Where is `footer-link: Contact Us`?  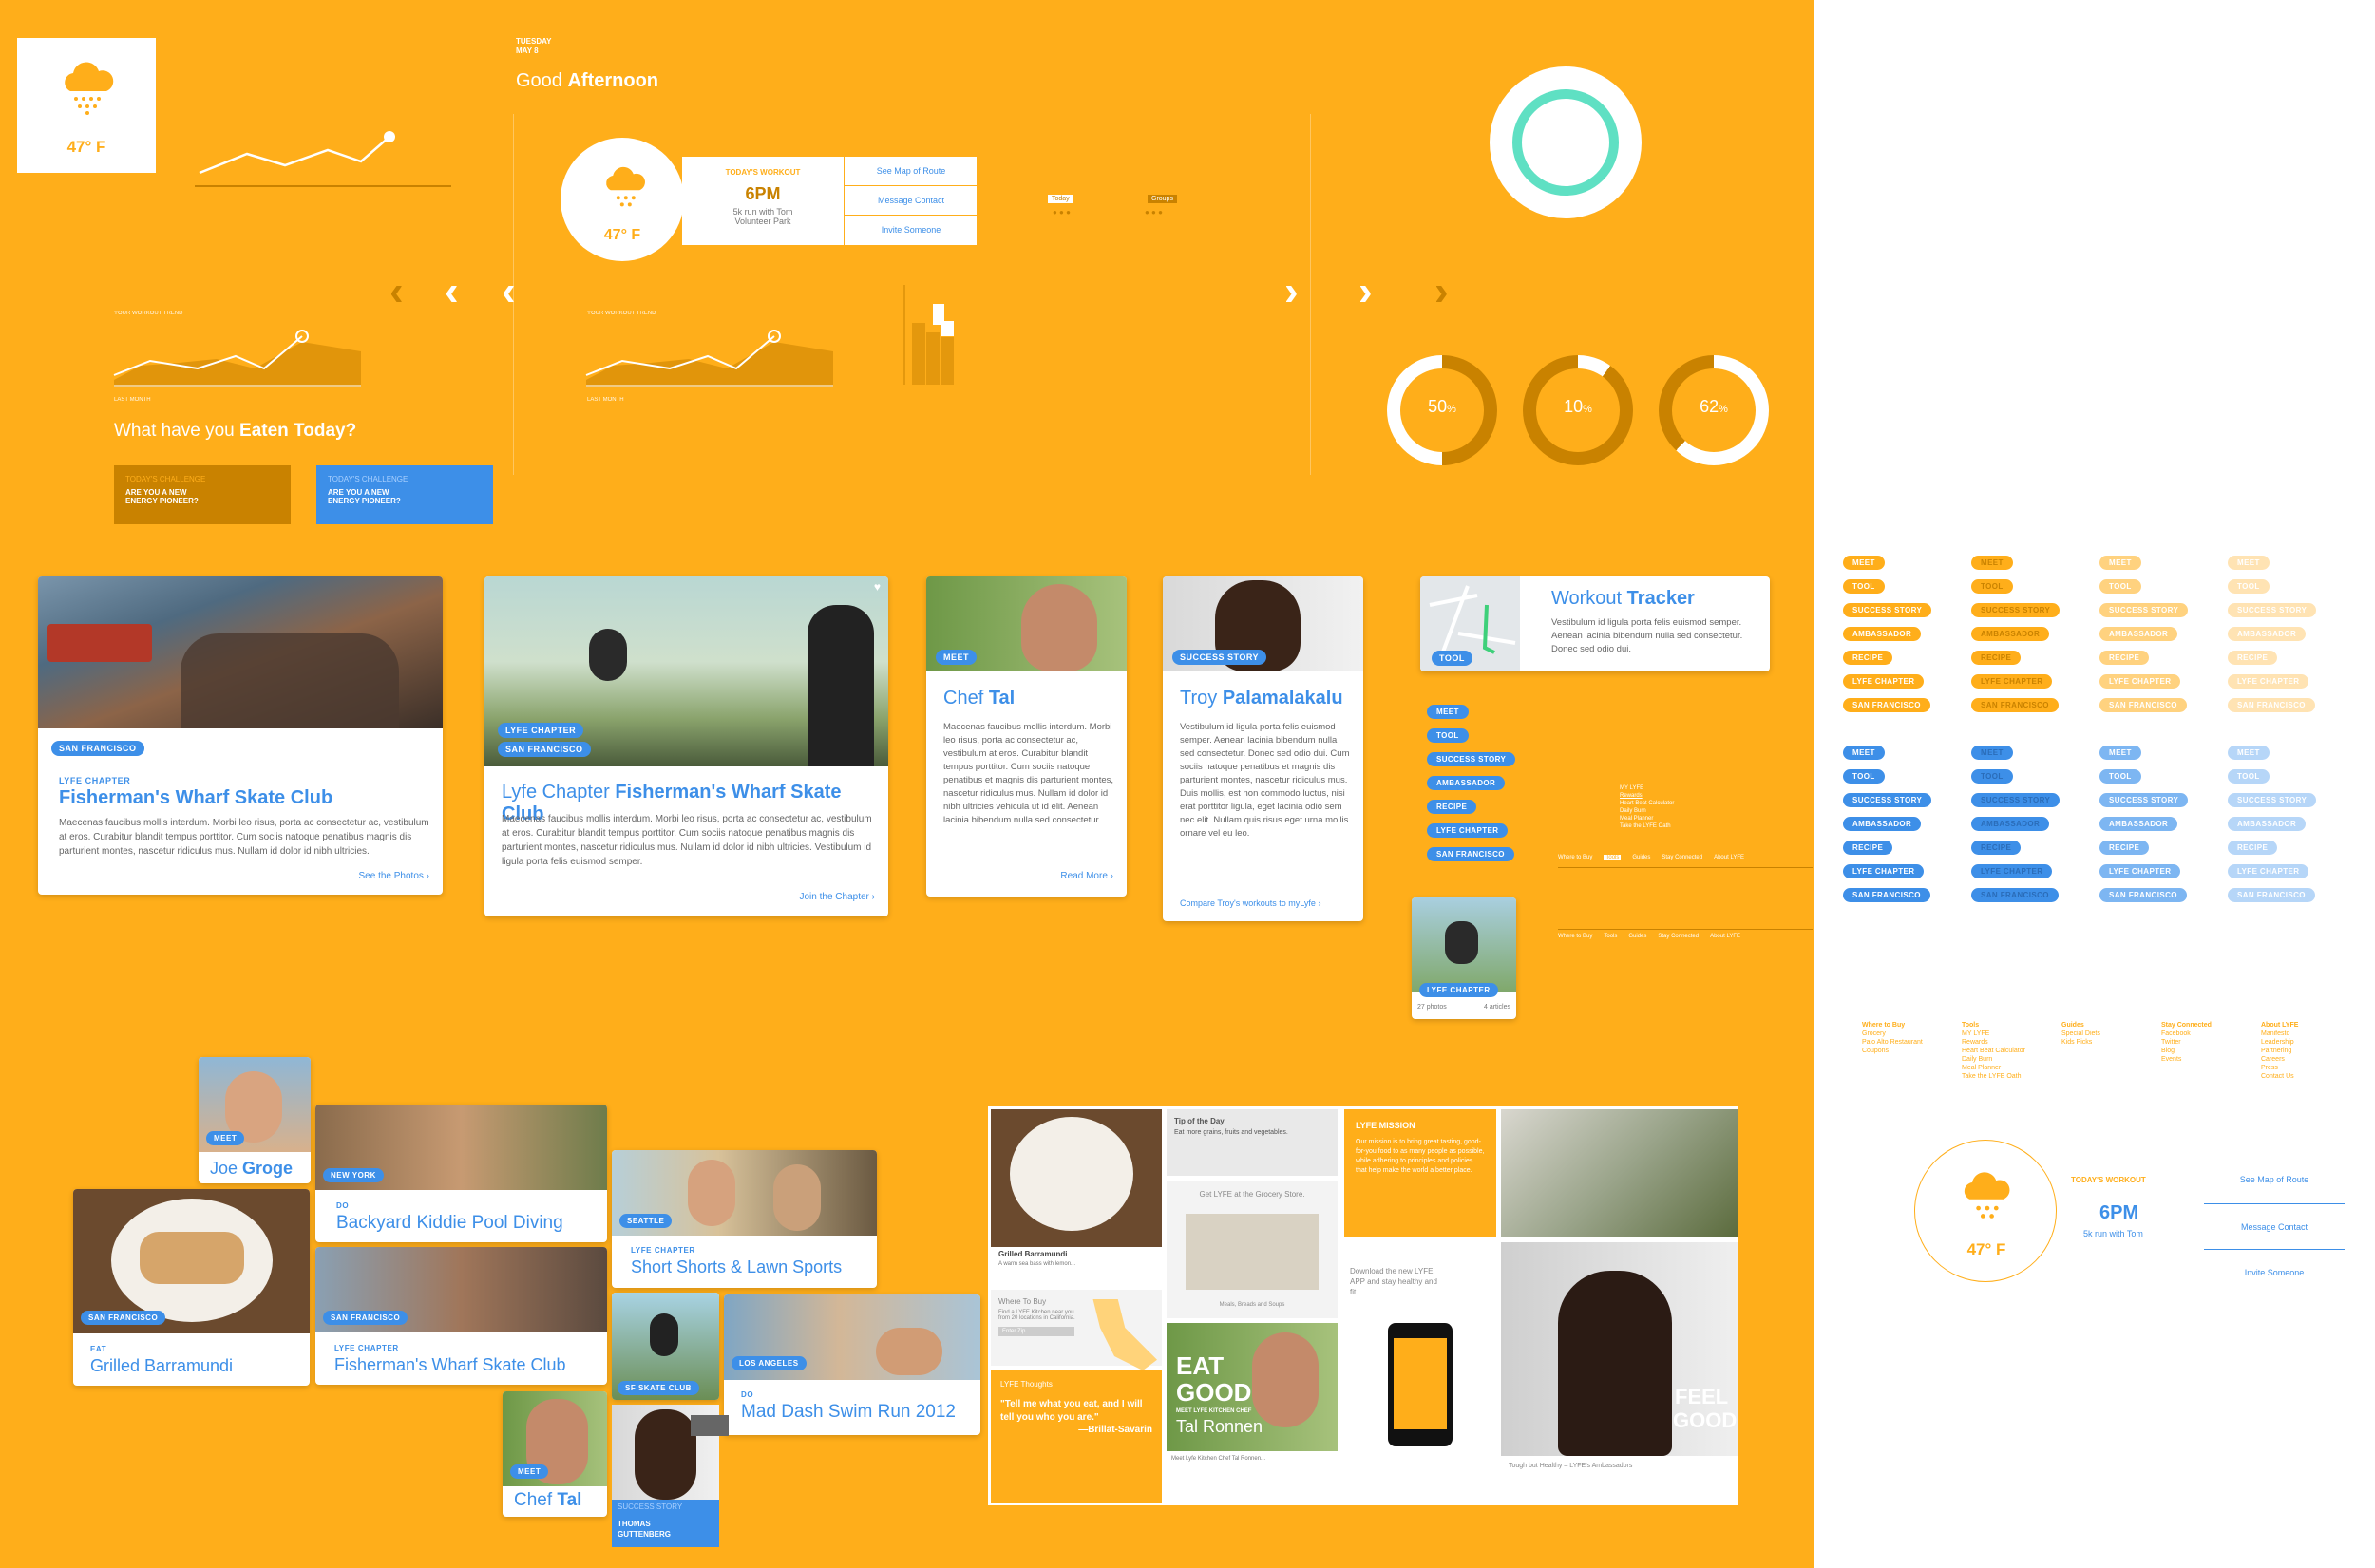 footer-link: Contact Us is located at coordinates (2279, 1076).